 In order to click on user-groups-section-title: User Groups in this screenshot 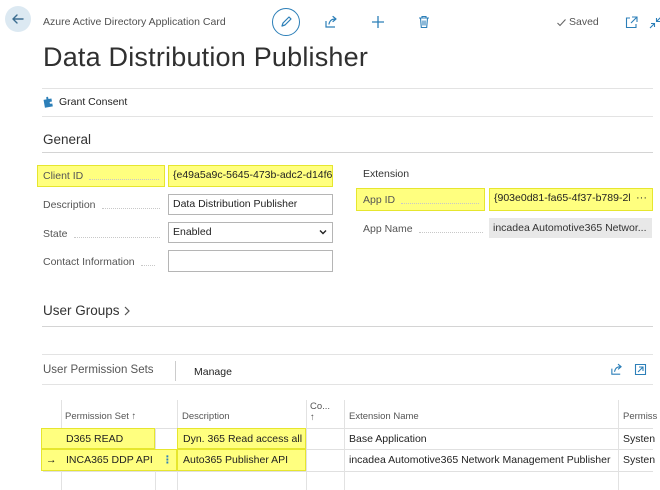, I will do `click(87, 310)`.